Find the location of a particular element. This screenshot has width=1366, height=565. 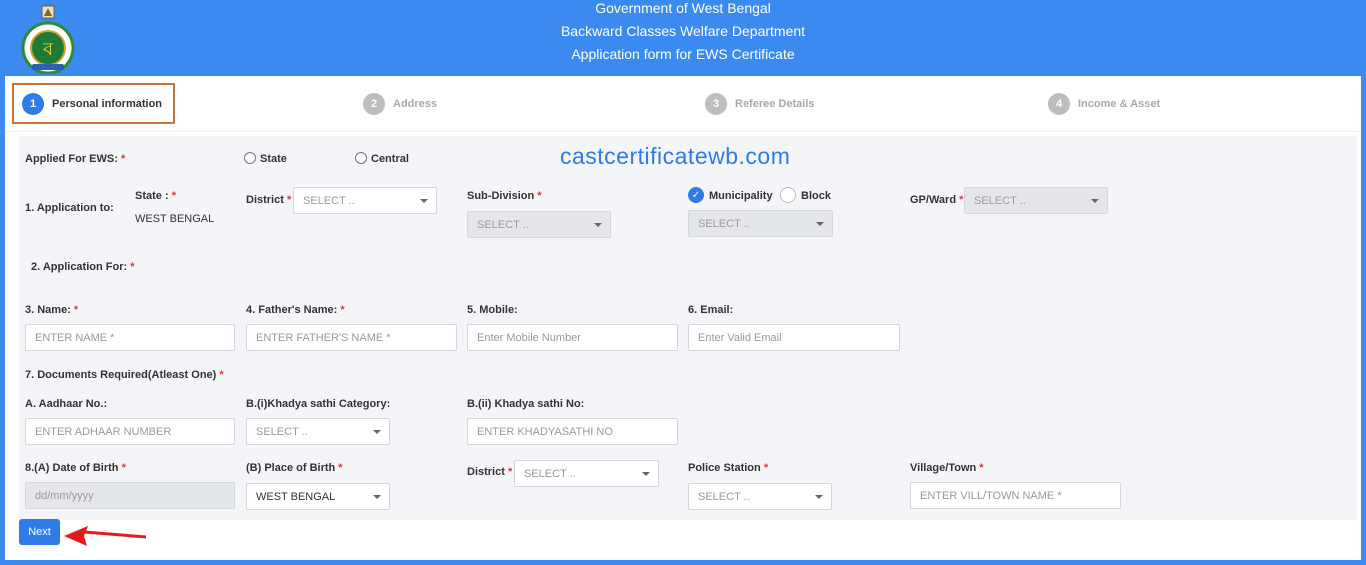

police-station-label: Police Station * is located at coordinates (728, 468).